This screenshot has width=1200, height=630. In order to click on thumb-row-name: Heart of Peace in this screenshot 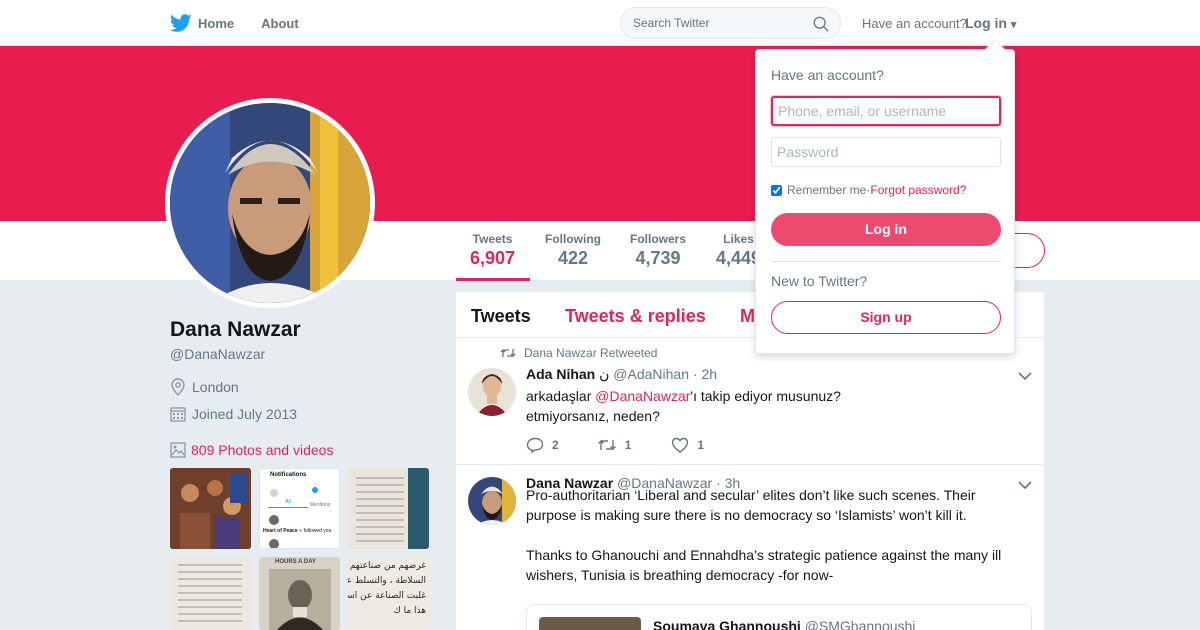, I will do `click(280, 531)`.